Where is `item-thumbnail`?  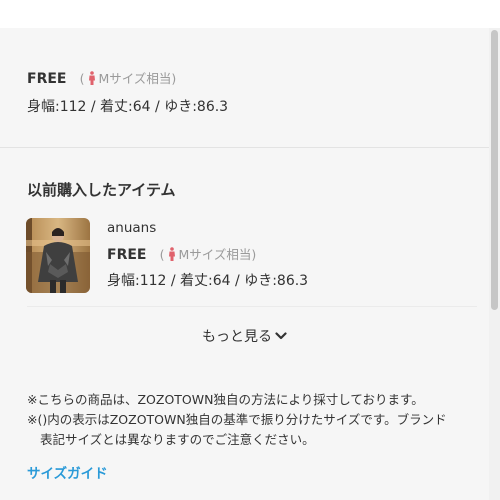 item-thumbnail is located at coordinates (58, 255).